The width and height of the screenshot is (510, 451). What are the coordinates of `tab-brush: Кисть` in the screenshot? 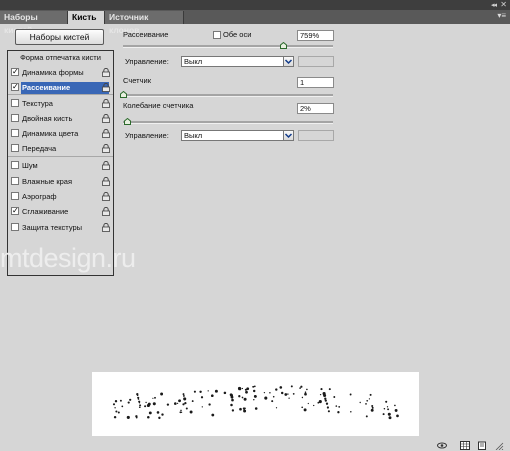 It's located at (86, 17).